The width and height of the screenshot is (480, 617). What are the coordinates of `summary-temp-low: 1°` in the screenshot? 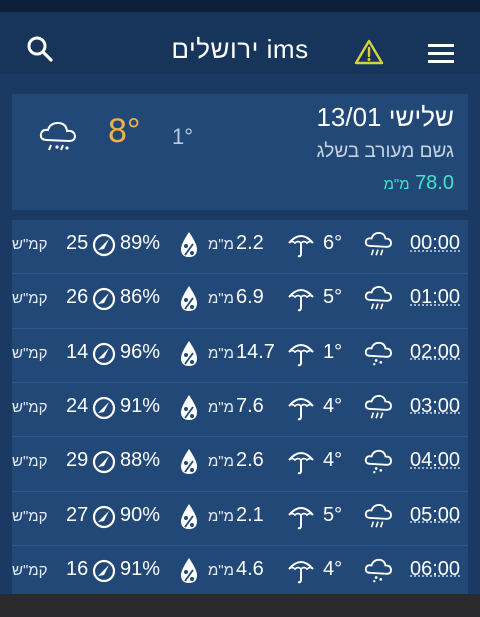 It's located at (183, 136).